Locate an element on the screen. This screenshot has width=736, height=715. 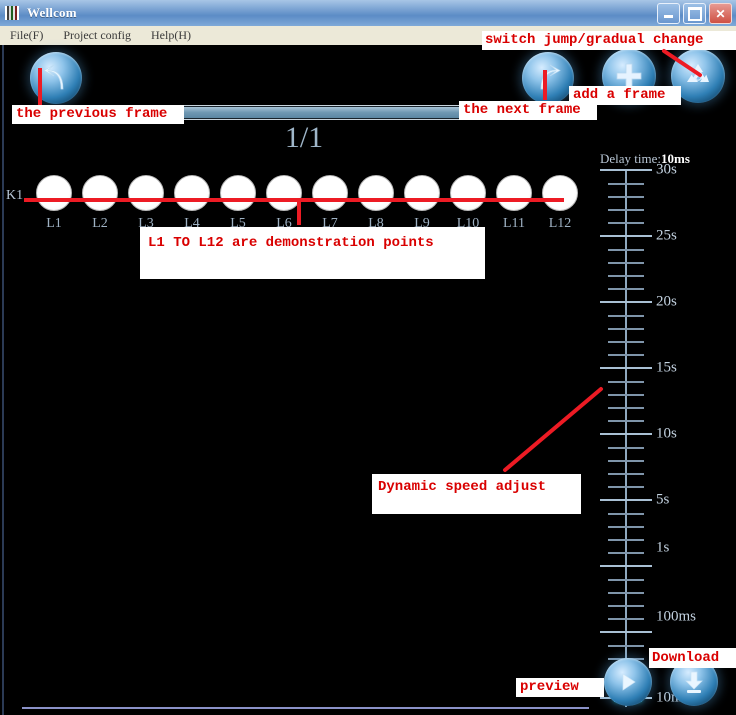
annotation-download: Download is located at coordinates (692, 658).